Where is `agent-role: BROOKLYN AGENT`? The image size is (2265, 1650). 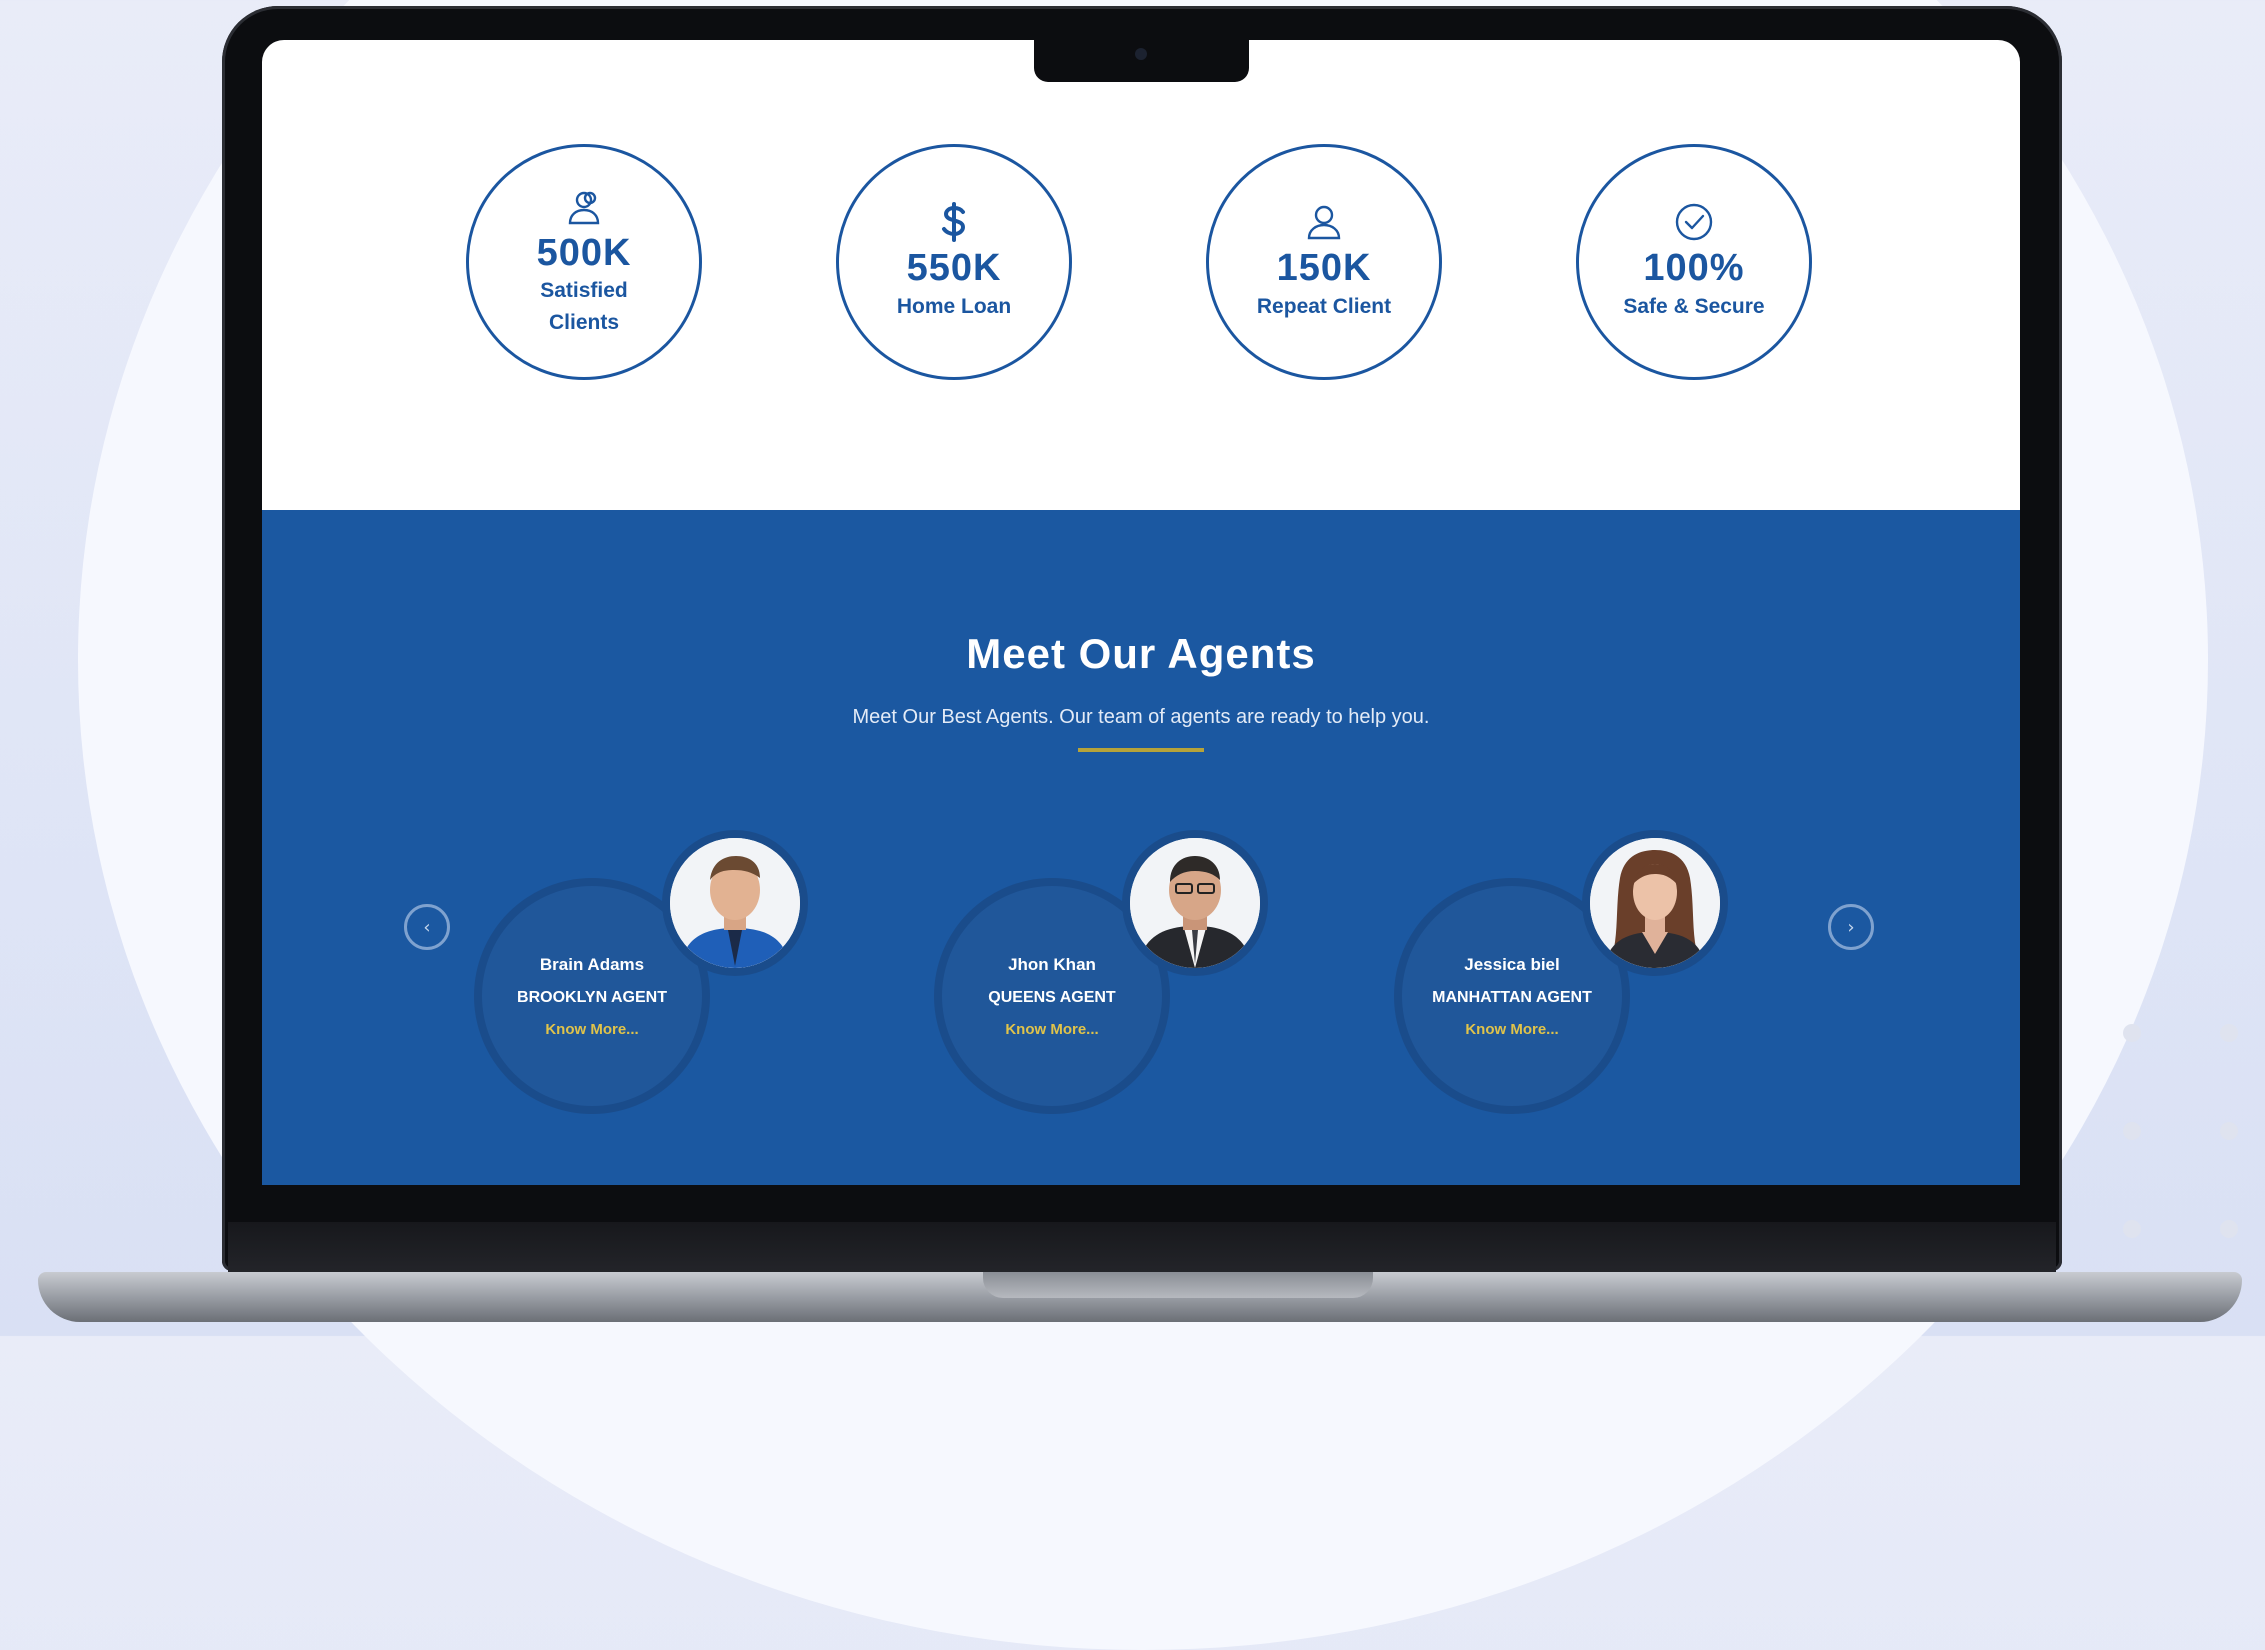 agent-role: BROOKLYN AGENT is located at coordinates (592, 997).